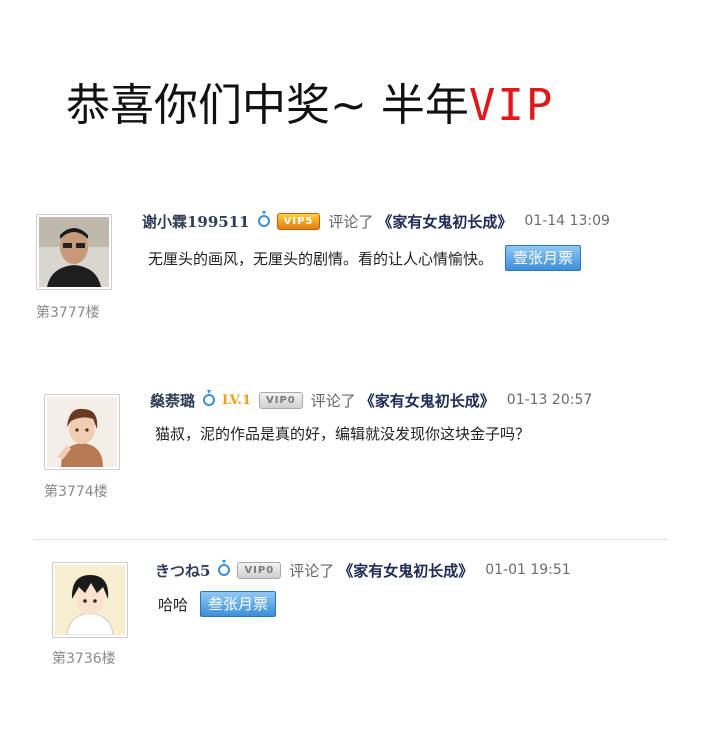  Describe the element at coordinates (173, 604) in the screenshot. I see `comment-text: 哈哈` at that location.